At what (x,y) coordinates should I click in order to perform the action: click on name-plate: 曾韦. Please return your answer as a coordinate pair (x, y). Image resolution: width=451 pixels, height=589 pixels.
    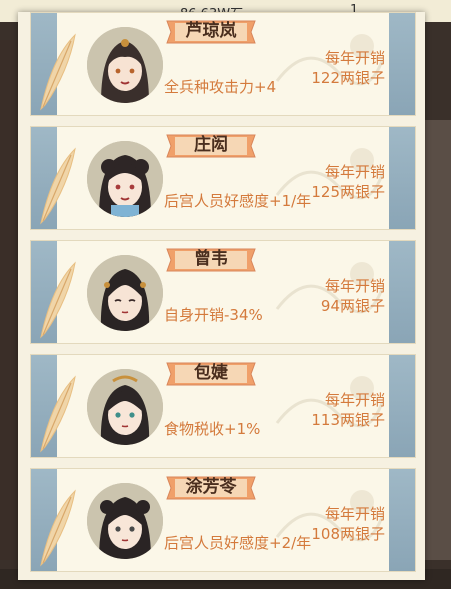
    Looking at the image, I should click on (211, 260).